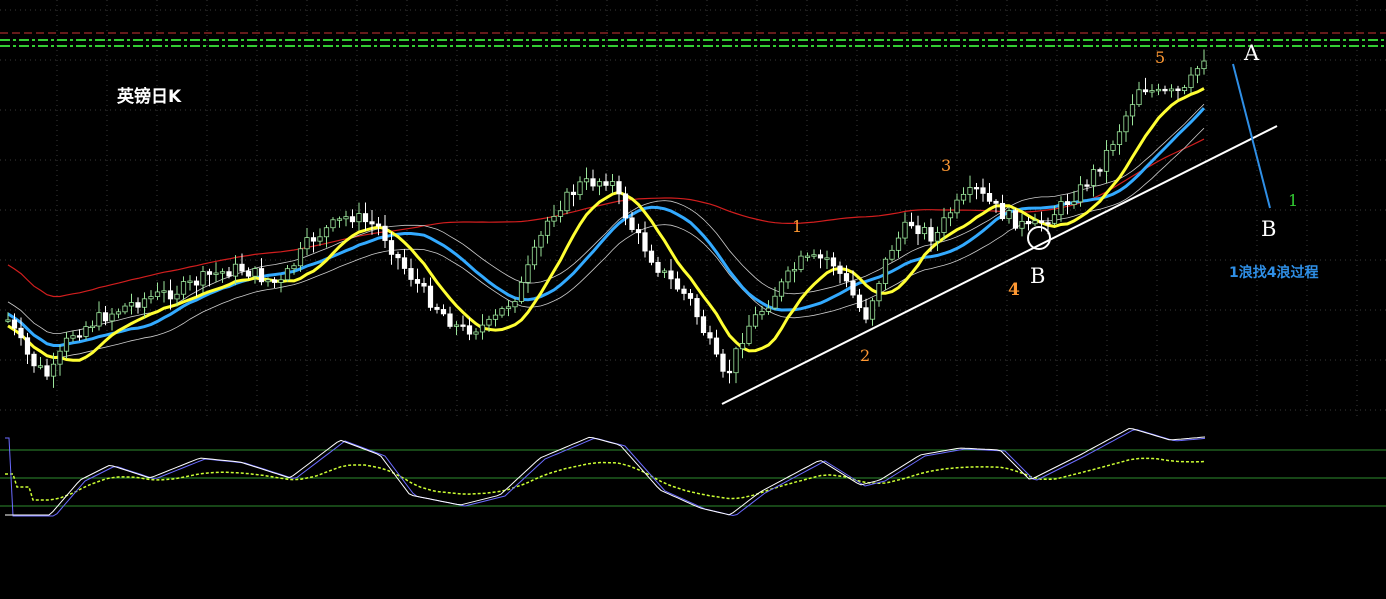 This screenshot has height=599, width=1386. Describe the element at coordinates (1293, 200) in the screenshot. I see `side-count-label: 1` at that location.